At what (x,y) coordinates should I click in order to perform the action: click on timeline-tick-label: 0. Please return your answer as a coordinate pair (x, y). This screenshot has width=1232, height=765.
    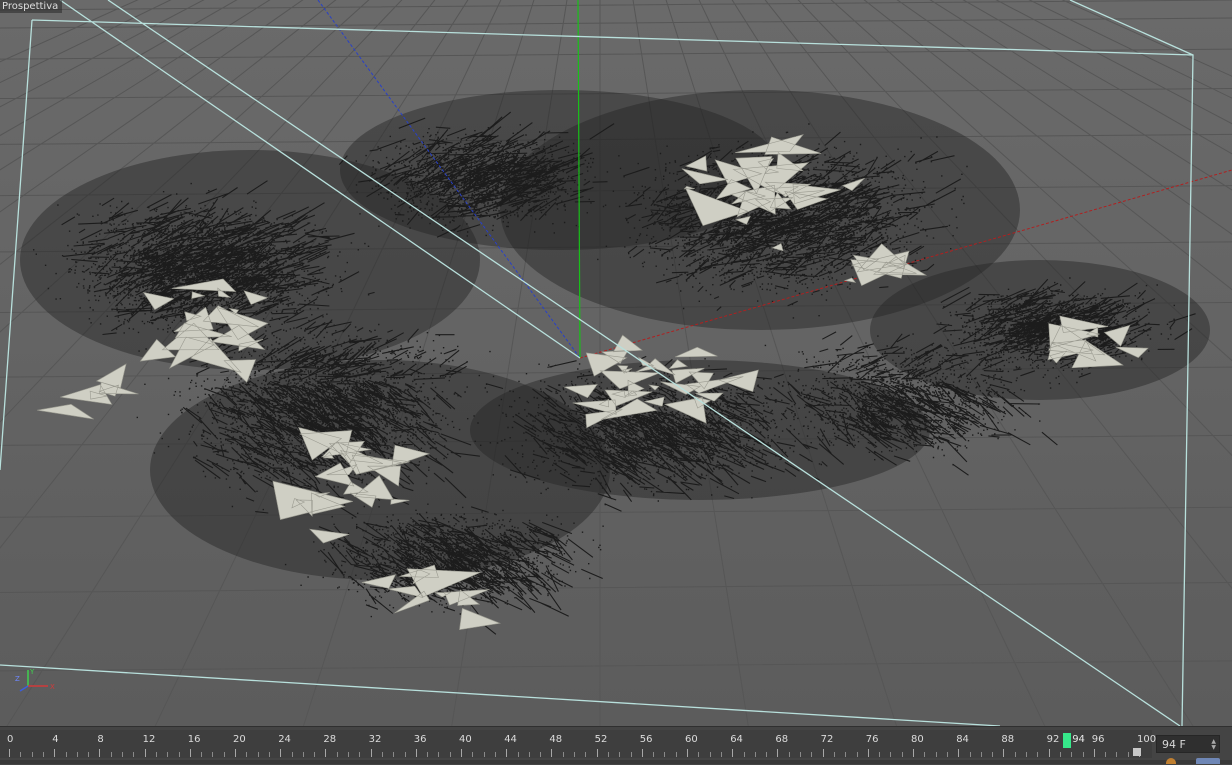
    Looking at the image, I should click on (10, 739).